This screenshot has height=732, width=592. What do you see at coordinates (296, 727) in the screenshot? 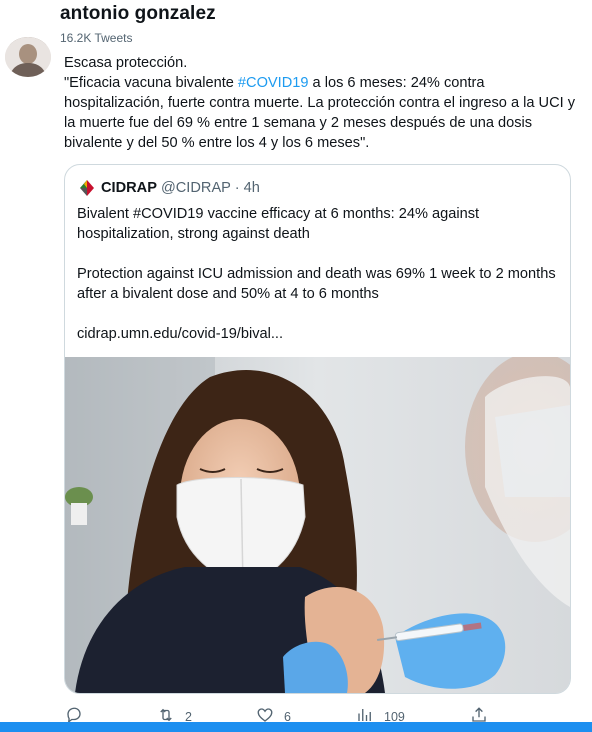
I see `taskbar-strip` at bounding box center [296, 727].